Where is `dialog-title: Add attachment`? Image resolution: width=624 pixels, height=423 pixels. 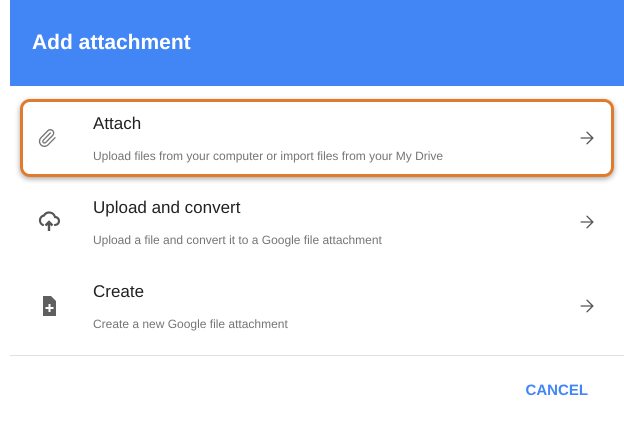 dialog-title: Add attachment is located at coordinates (111, 43).